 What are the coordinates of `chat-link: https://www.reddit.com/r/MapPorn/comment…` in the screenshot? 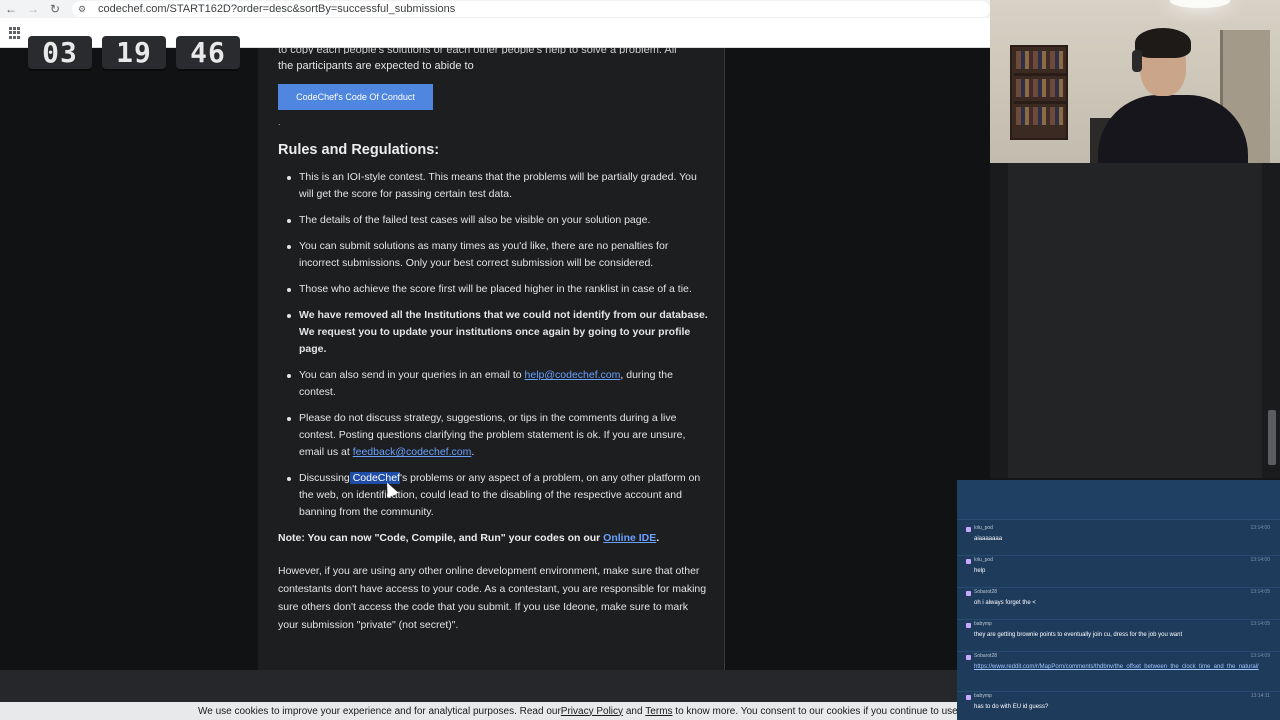 It's located at (1124, 667).